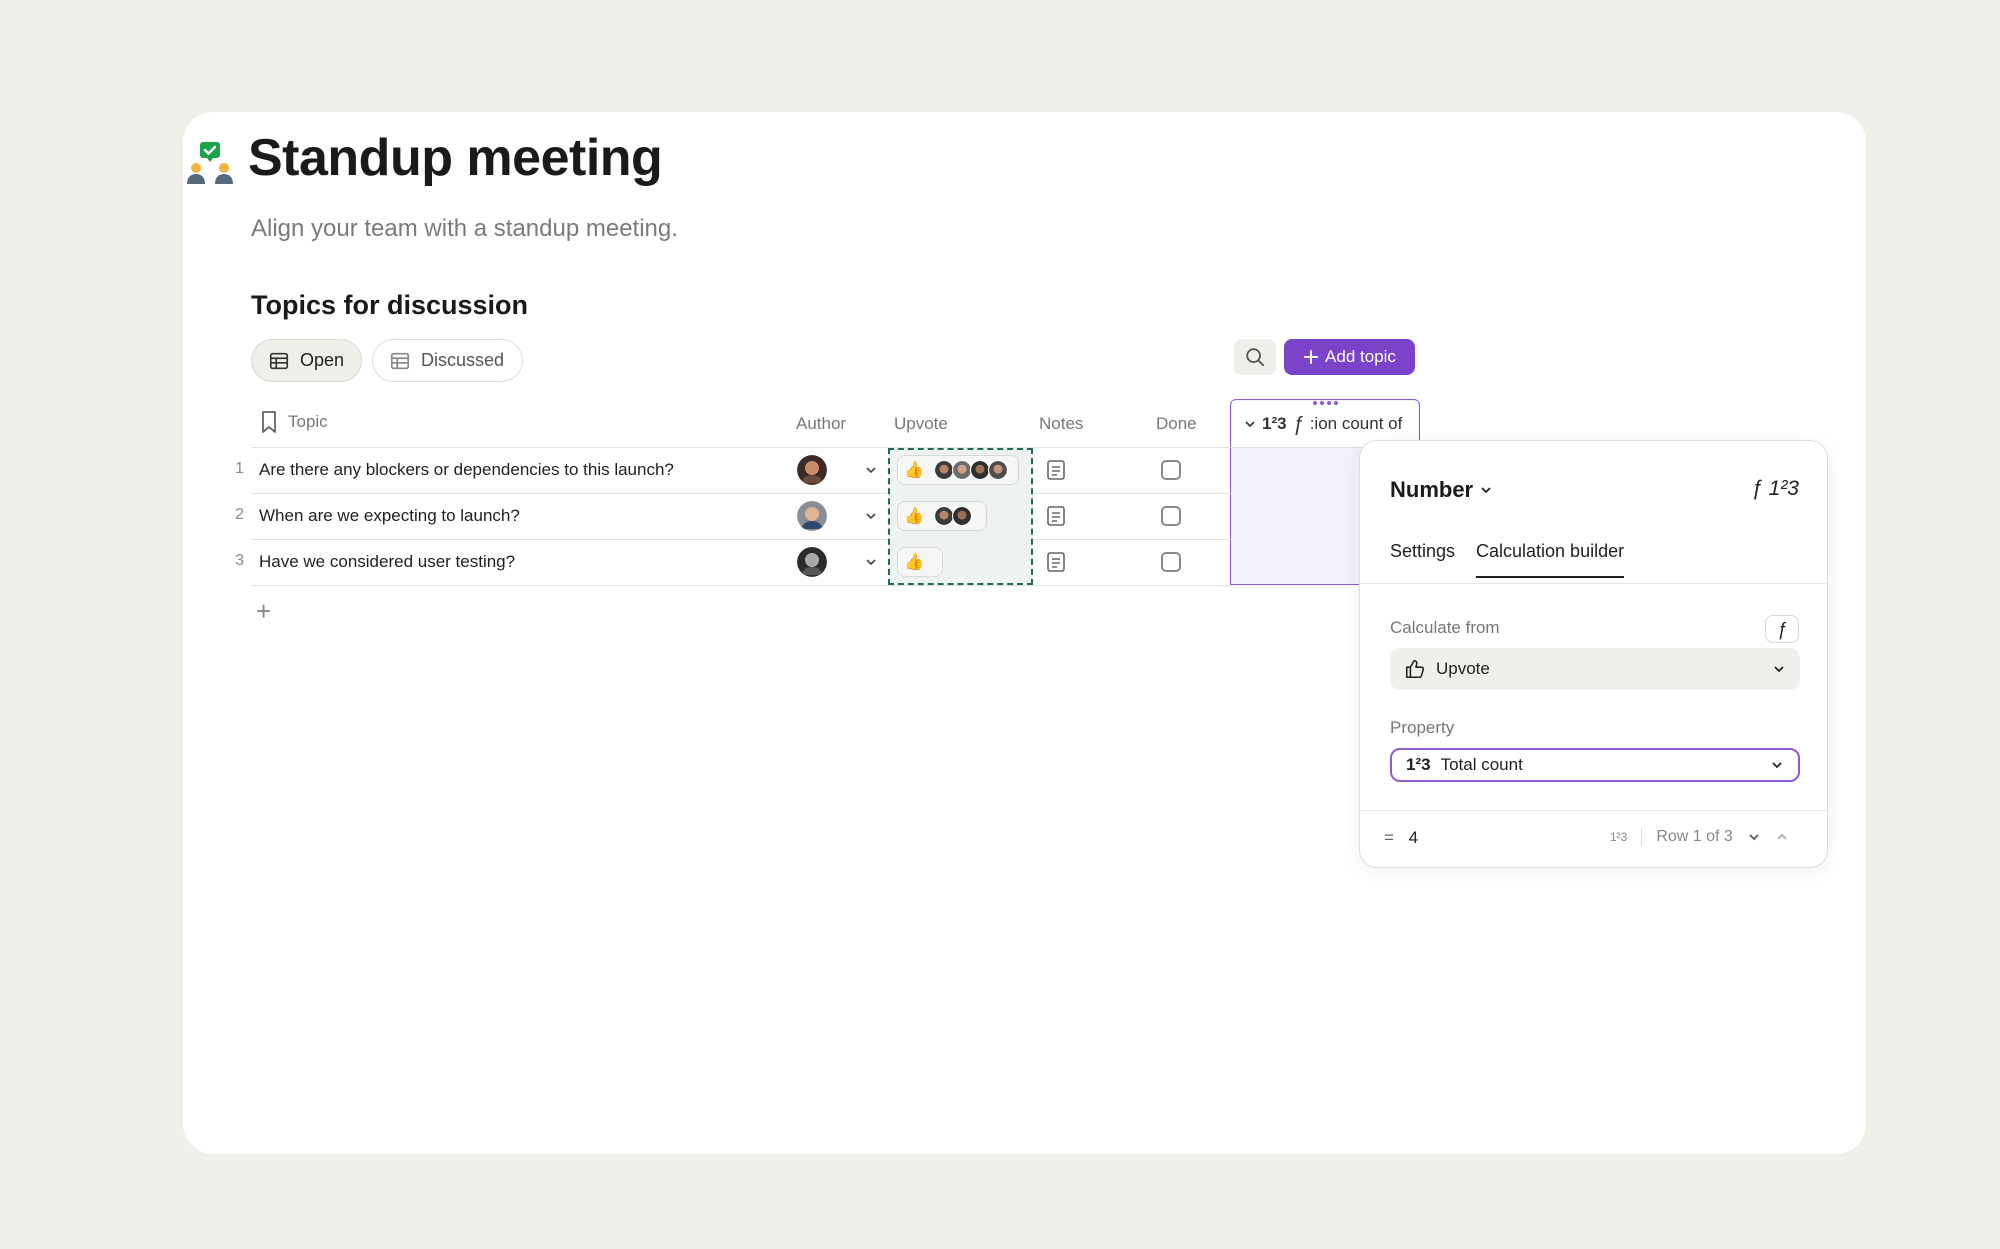 Image resolution: width=2000 pixels, height=1249 pixels. Describe the element at coordinates (1445, 627) in the screenshot. I see `calculate-from-label: Calculate from` at that location.